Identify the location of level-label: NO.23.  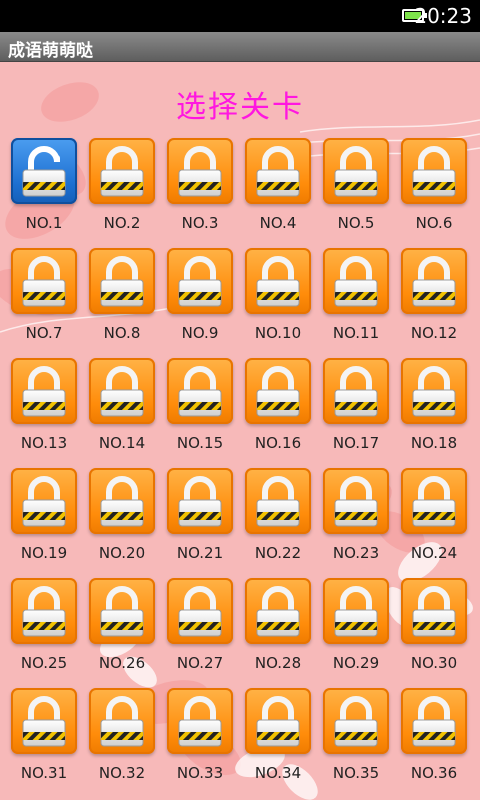
(356, 553).